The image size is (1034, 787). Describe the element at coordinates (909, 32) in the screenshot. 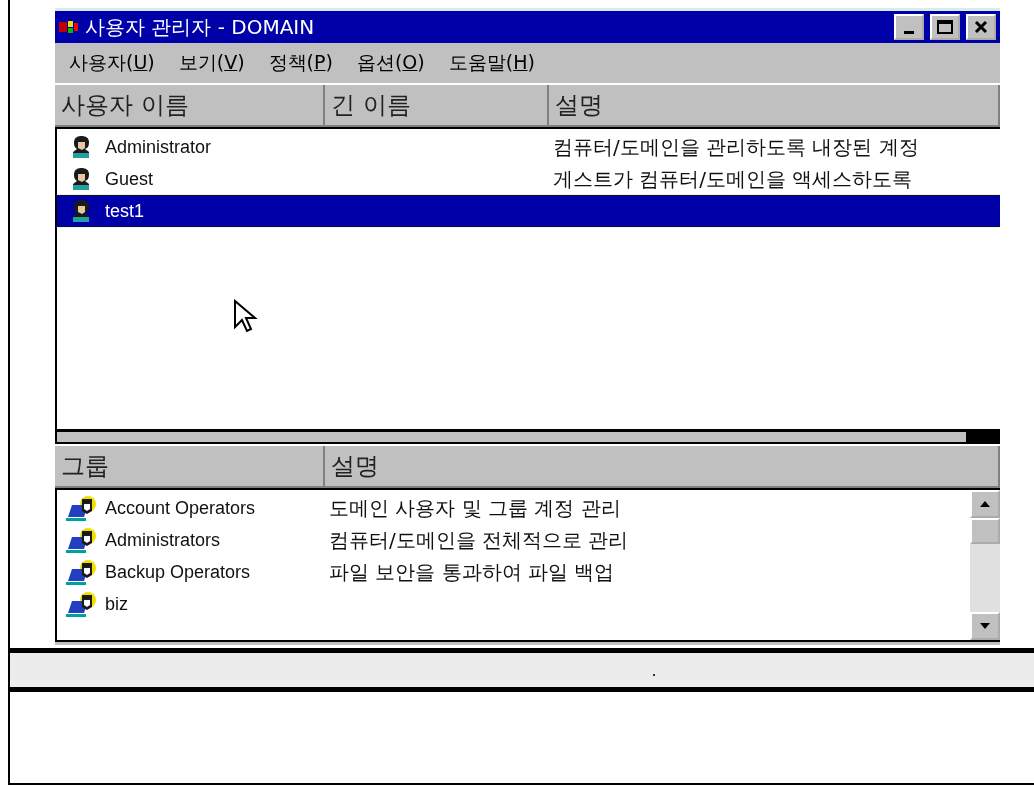

I see `minimize-icon` at that location.